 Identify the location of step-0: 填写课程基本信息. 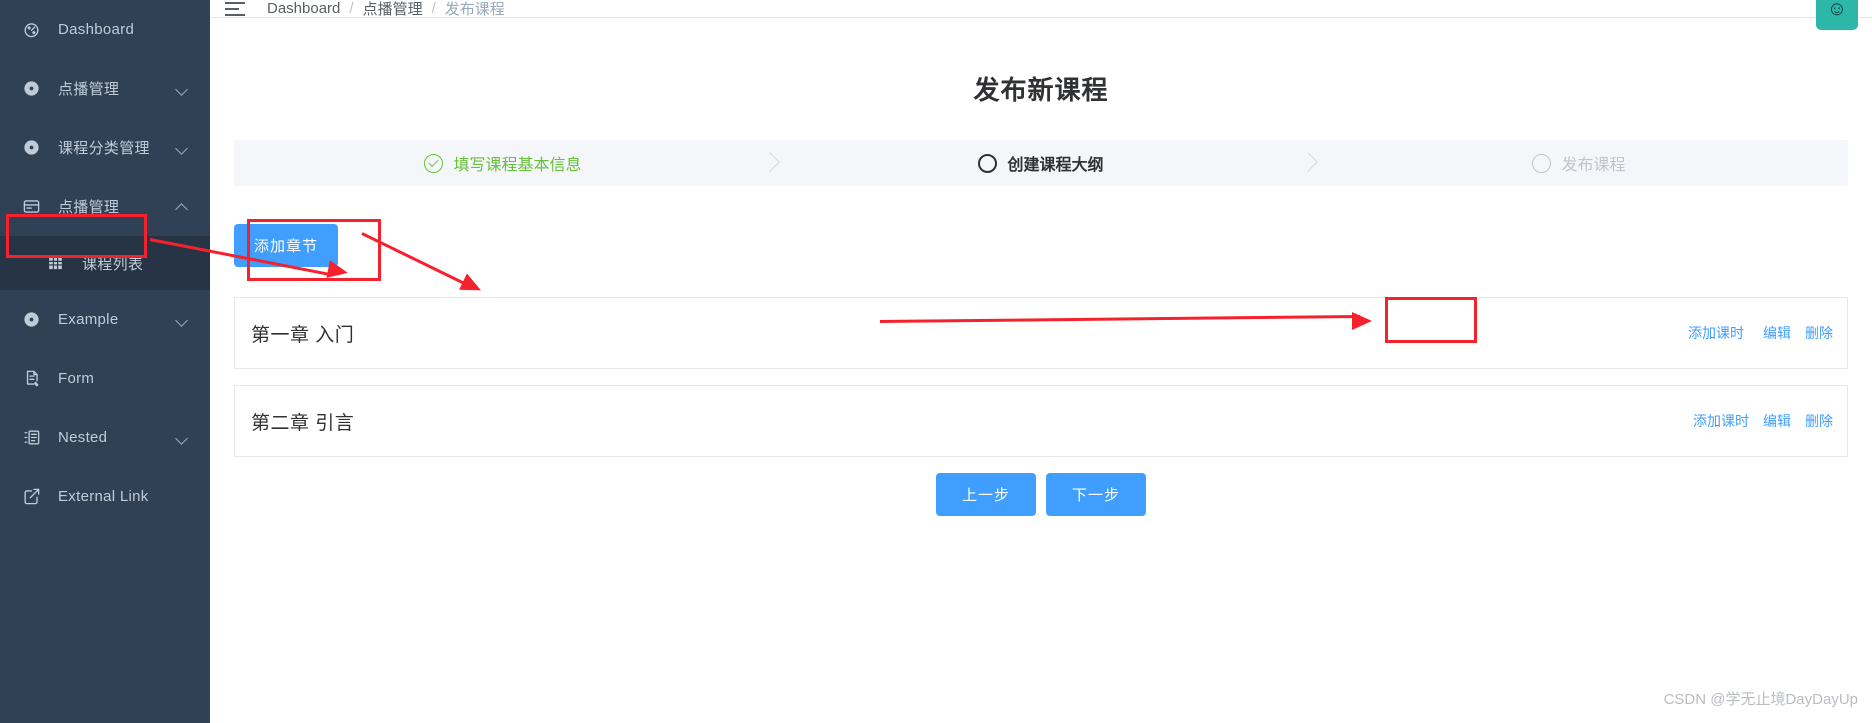
(503, 163).